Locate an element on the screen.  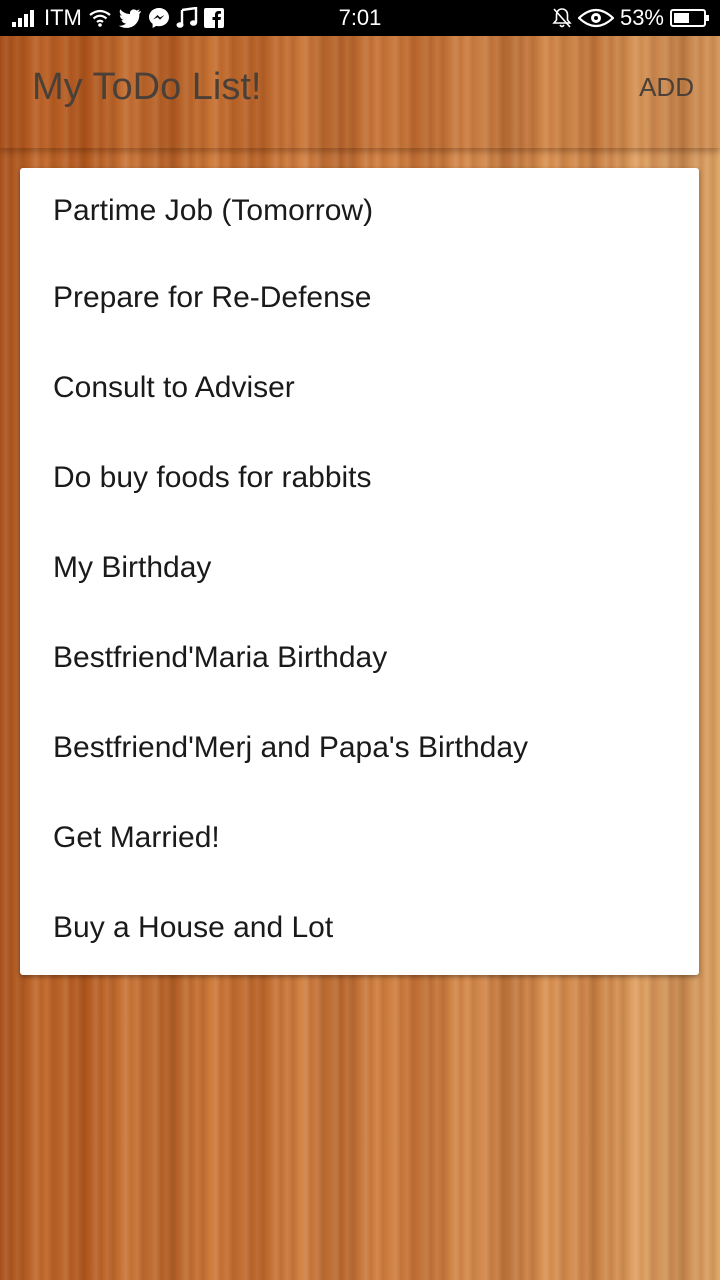
add-button: ADD is located at coordinates (666, 87).